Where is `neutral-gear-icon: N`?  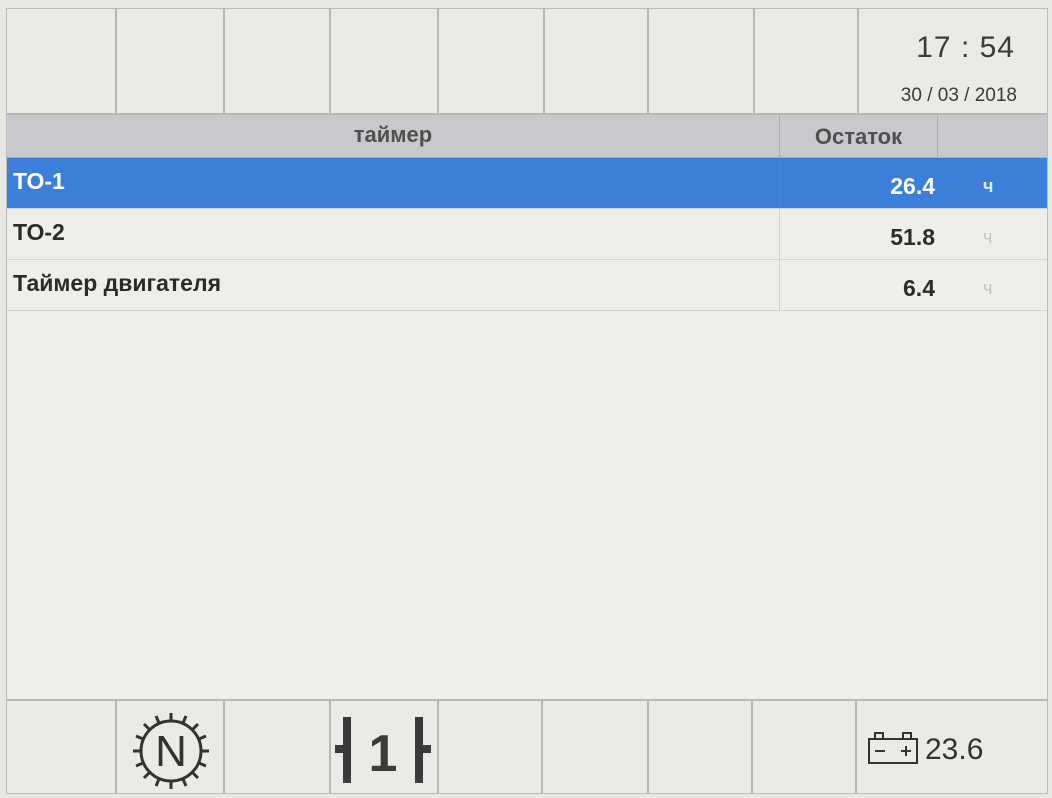
neutral-gear-icon: N is located at coordinates (171, 748).